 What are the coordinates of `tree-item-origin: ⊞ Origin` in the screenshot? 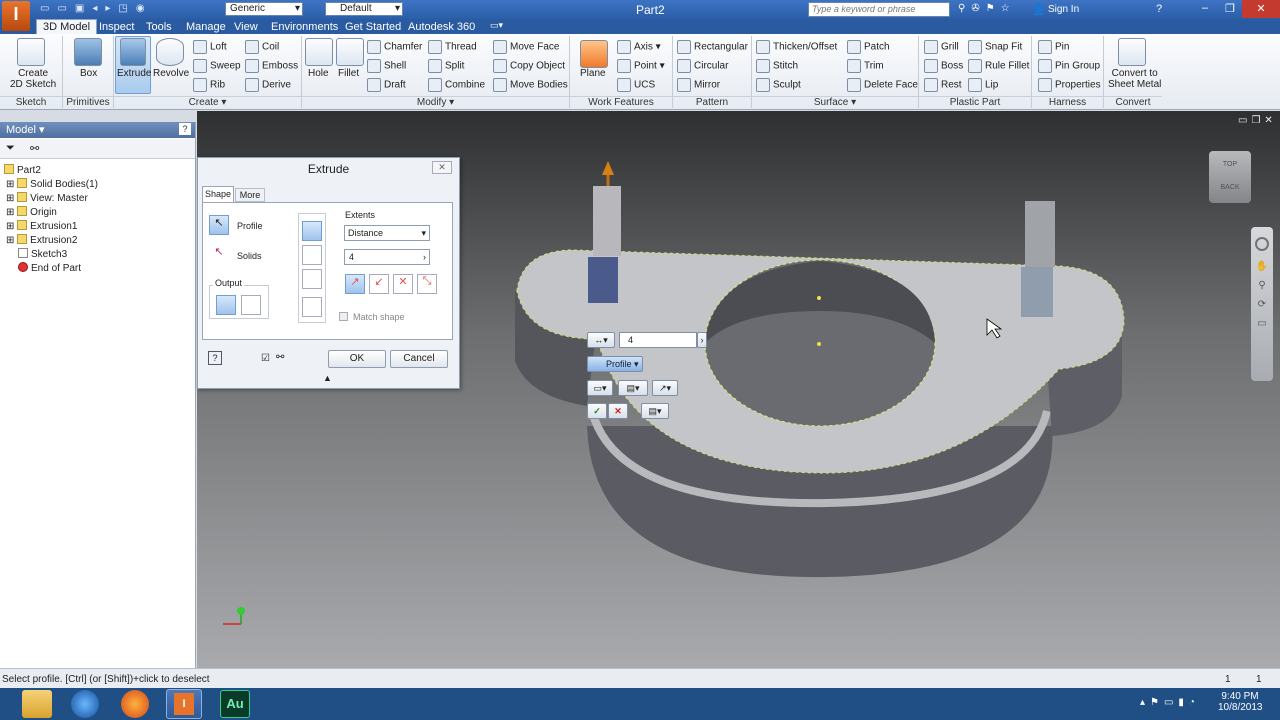 It's located at (31, 212).